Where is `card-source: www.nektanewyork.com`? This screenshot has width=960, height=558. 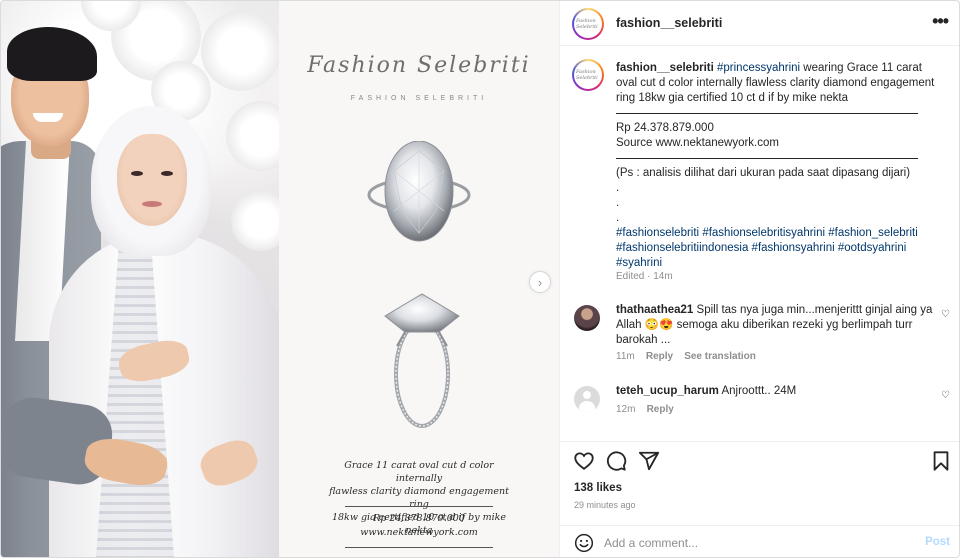 card-source: www.nektanewyork.com is located at coordinates (419, 532).